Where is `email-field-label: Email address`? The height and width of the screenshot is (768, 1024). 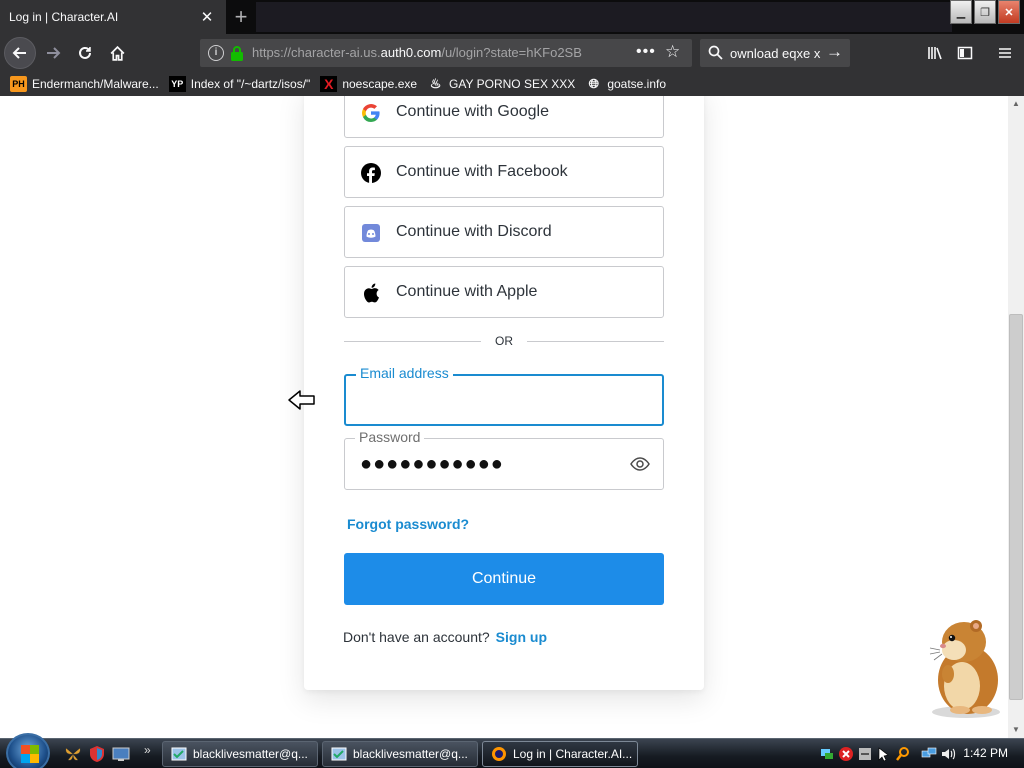 email-field-label: Email address is located at coordinates (404, 373).